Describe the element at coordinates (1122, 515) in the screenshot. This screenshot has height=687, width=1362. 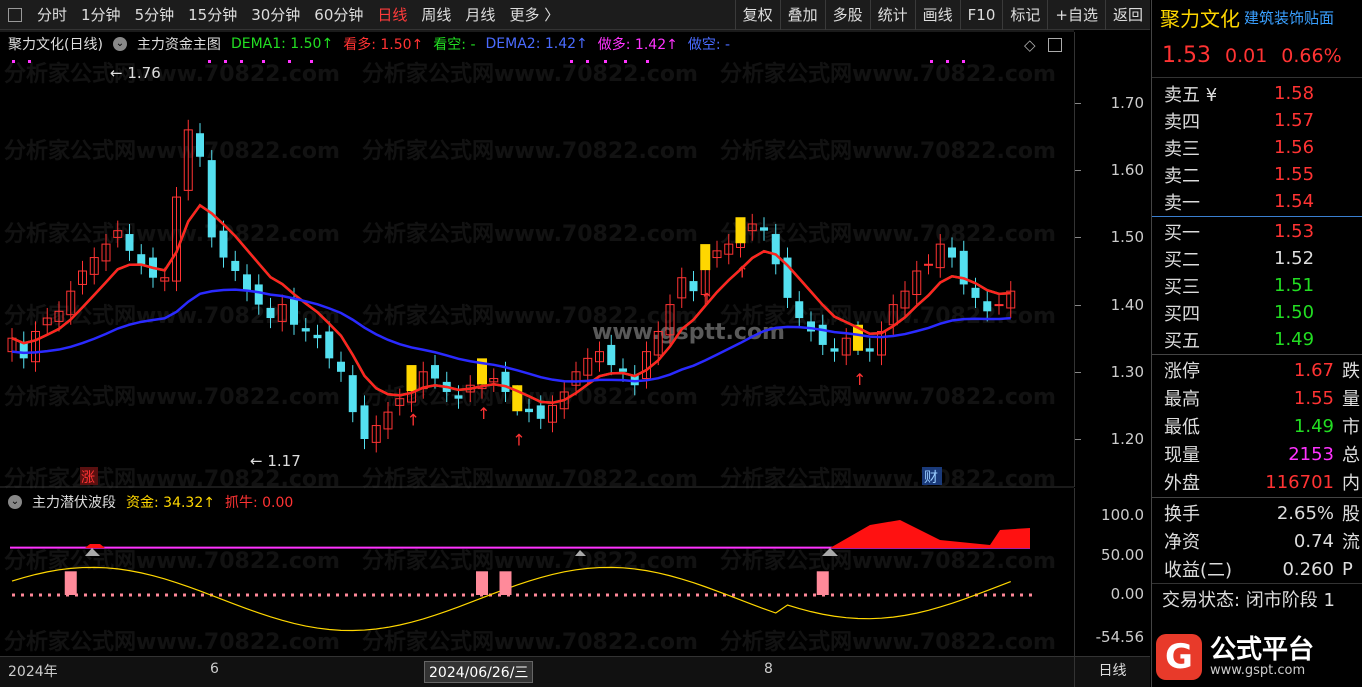
I see `indicator-tick: 100.0` at that location.